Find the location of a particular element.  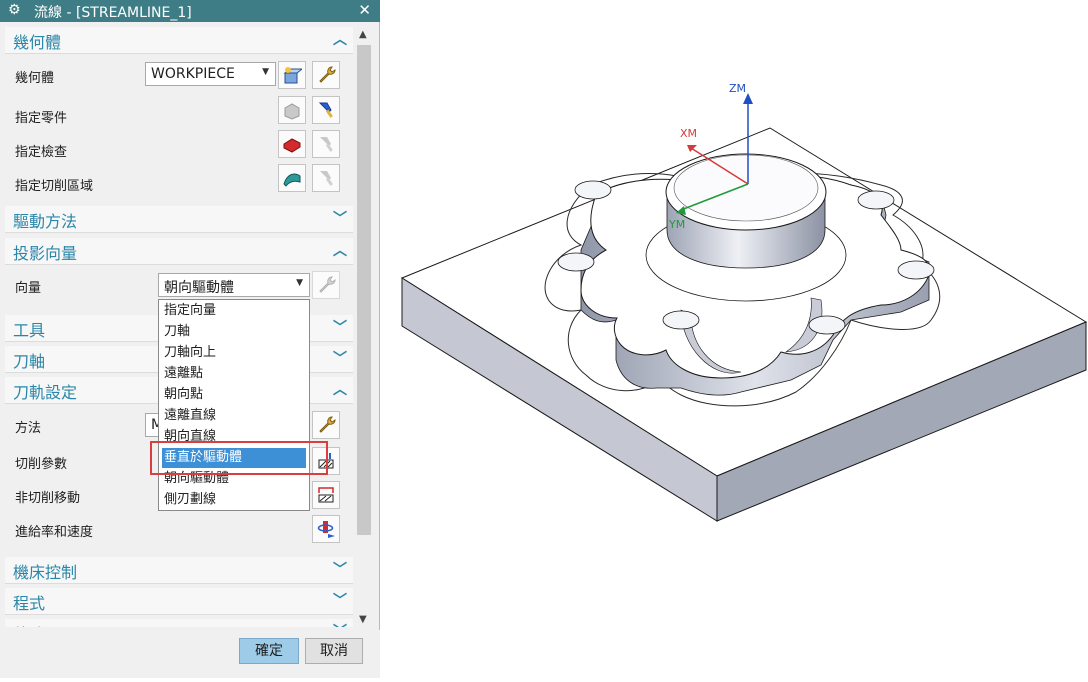

non-cutting-moves-icon is located at coordinates (326, 495).